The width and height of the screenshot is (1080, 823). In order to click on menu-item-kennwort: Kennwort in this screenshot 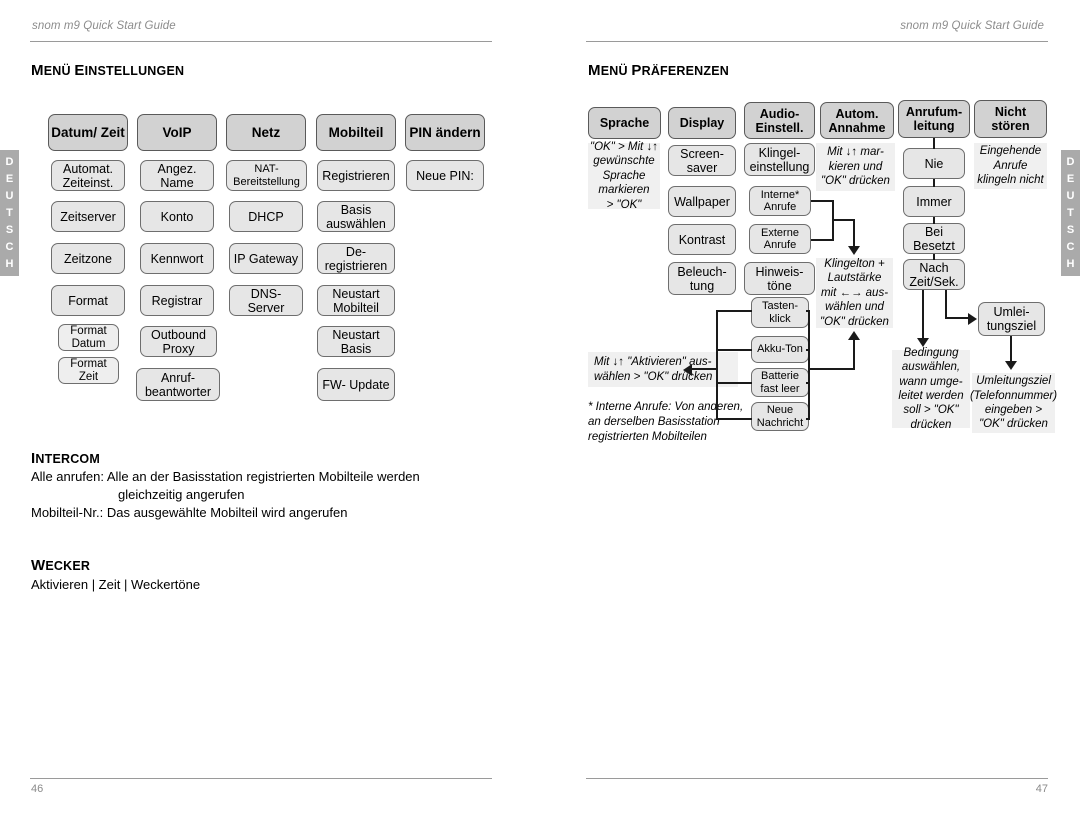, I will do `click(177, 258)`.